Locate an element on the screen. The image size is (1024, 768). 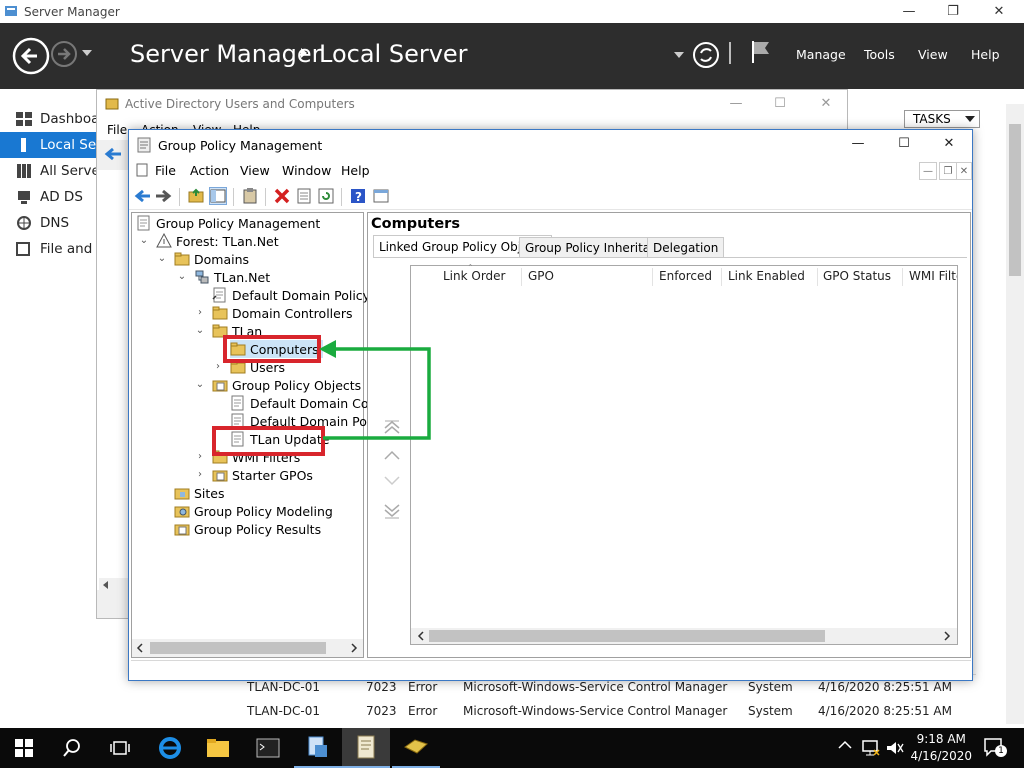
network-icon is located at coordinates (871, 748).